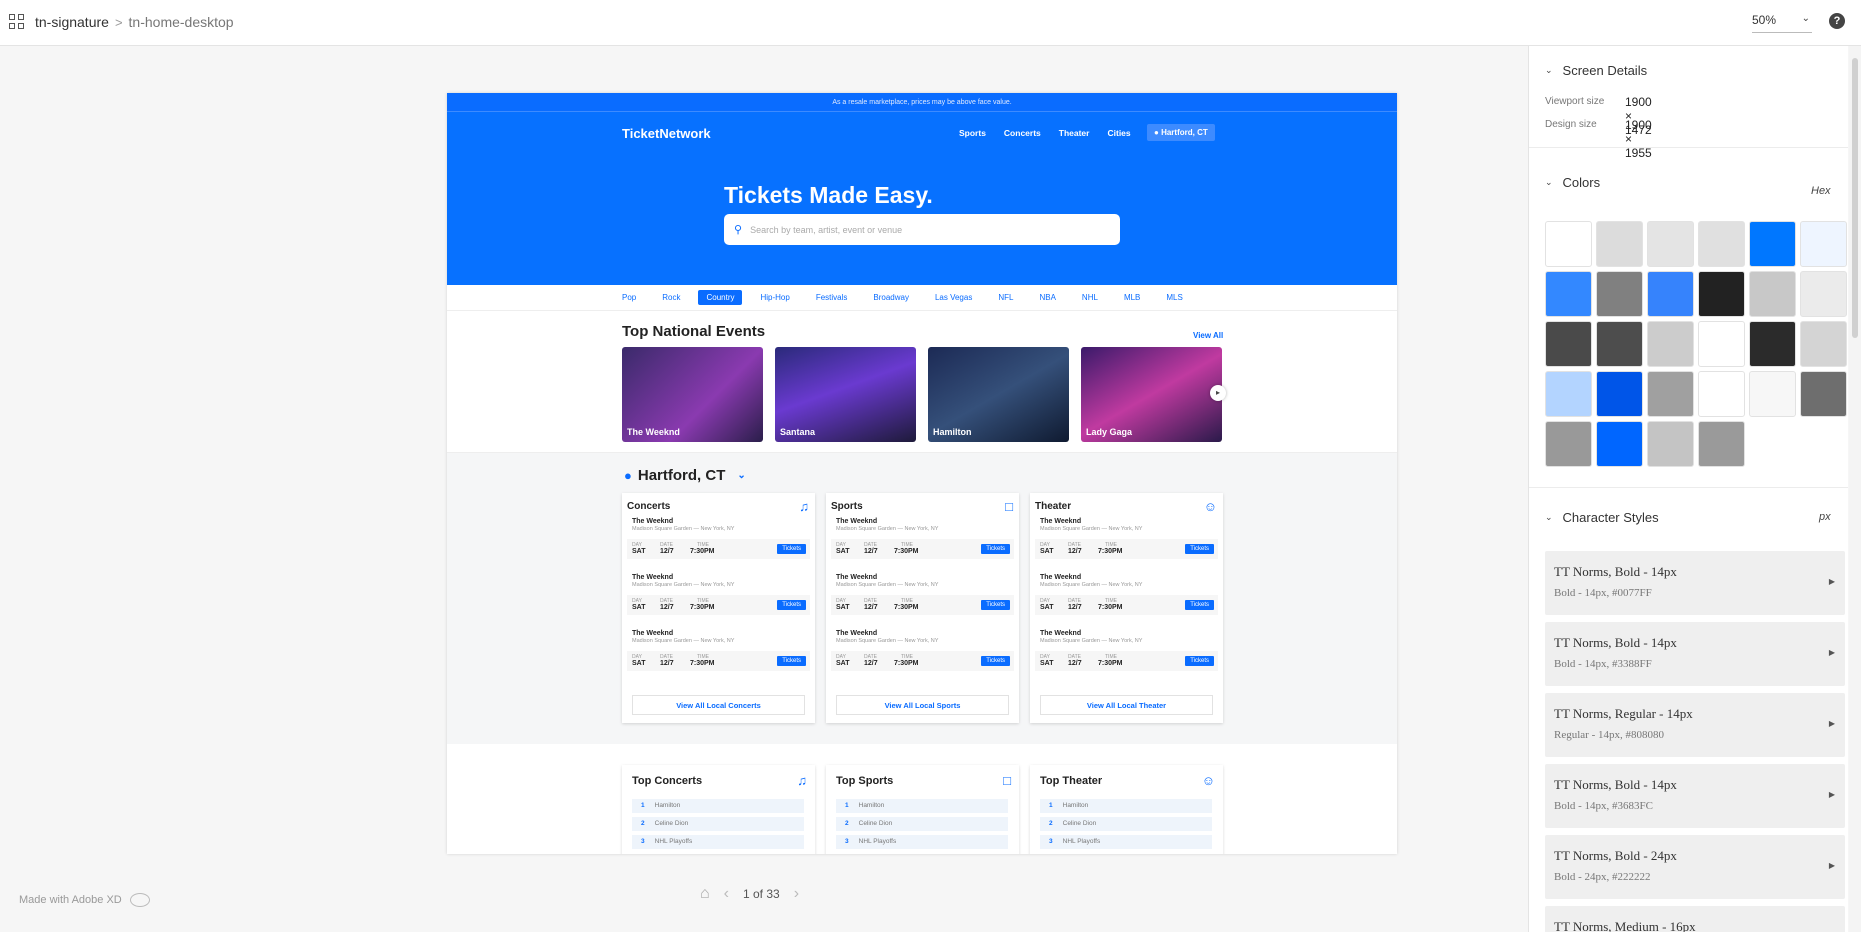 The width and height of the screenshot is (1861, 932). What do you see at coordinates (1047, 297) in the screenshot?
I see `genre-nba: NBA` at bounding box center [1047, 297].